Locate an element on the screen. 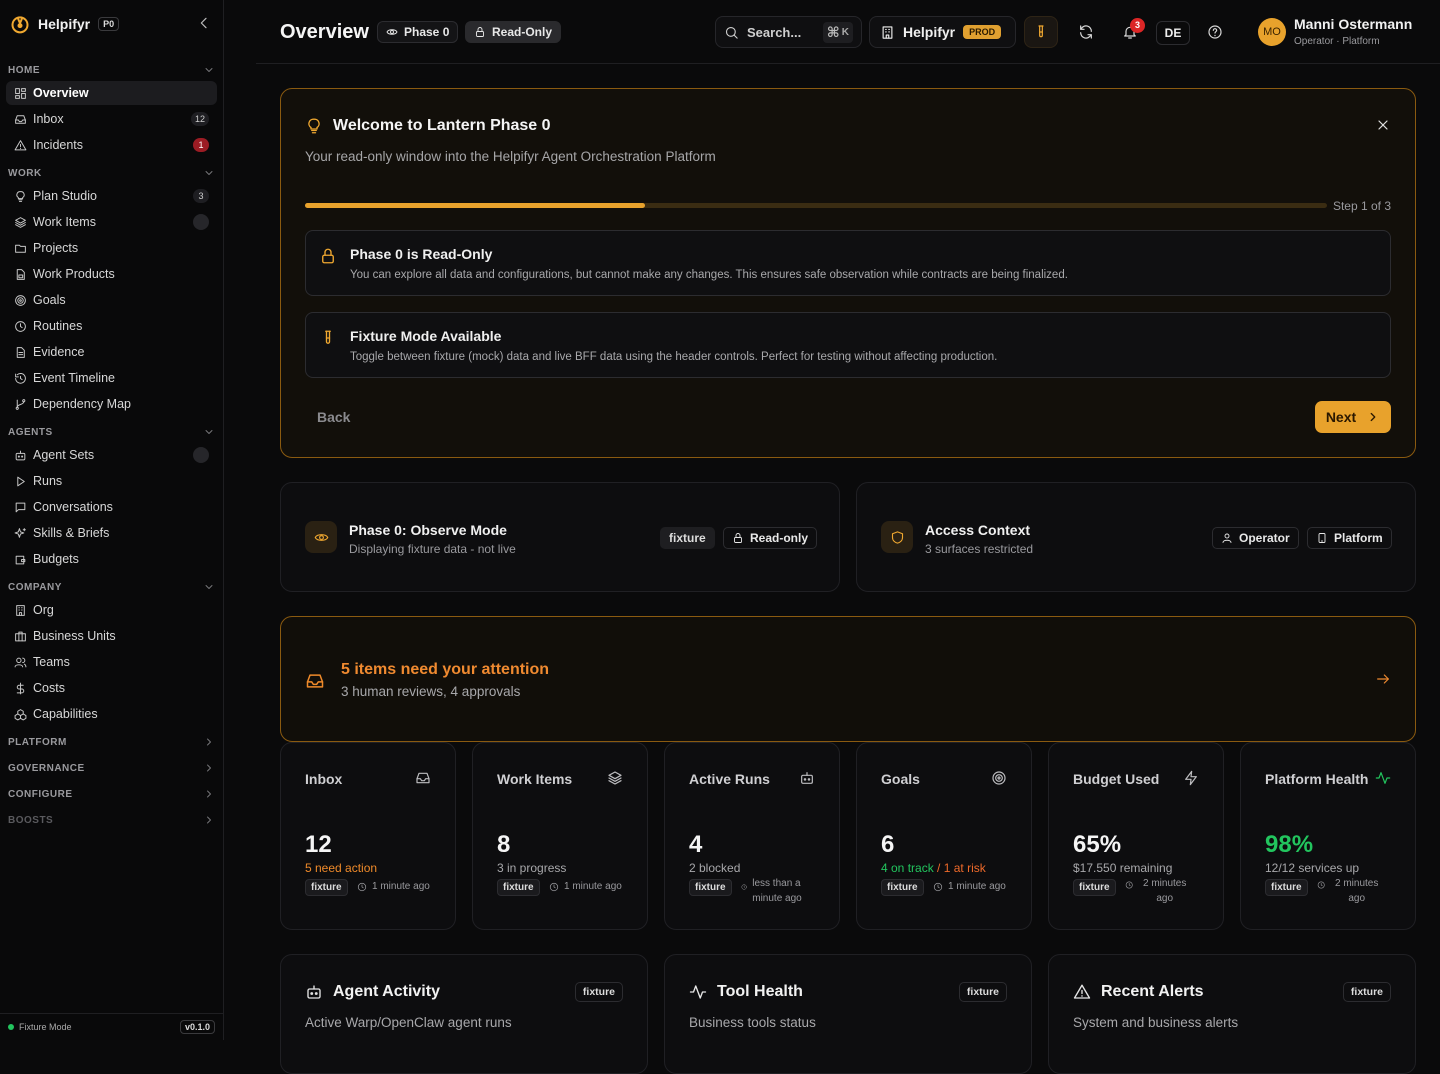 Image resolution: width=1440 pixels, height=1074 pixels. eye-icon is located at coordinates (321, 537).